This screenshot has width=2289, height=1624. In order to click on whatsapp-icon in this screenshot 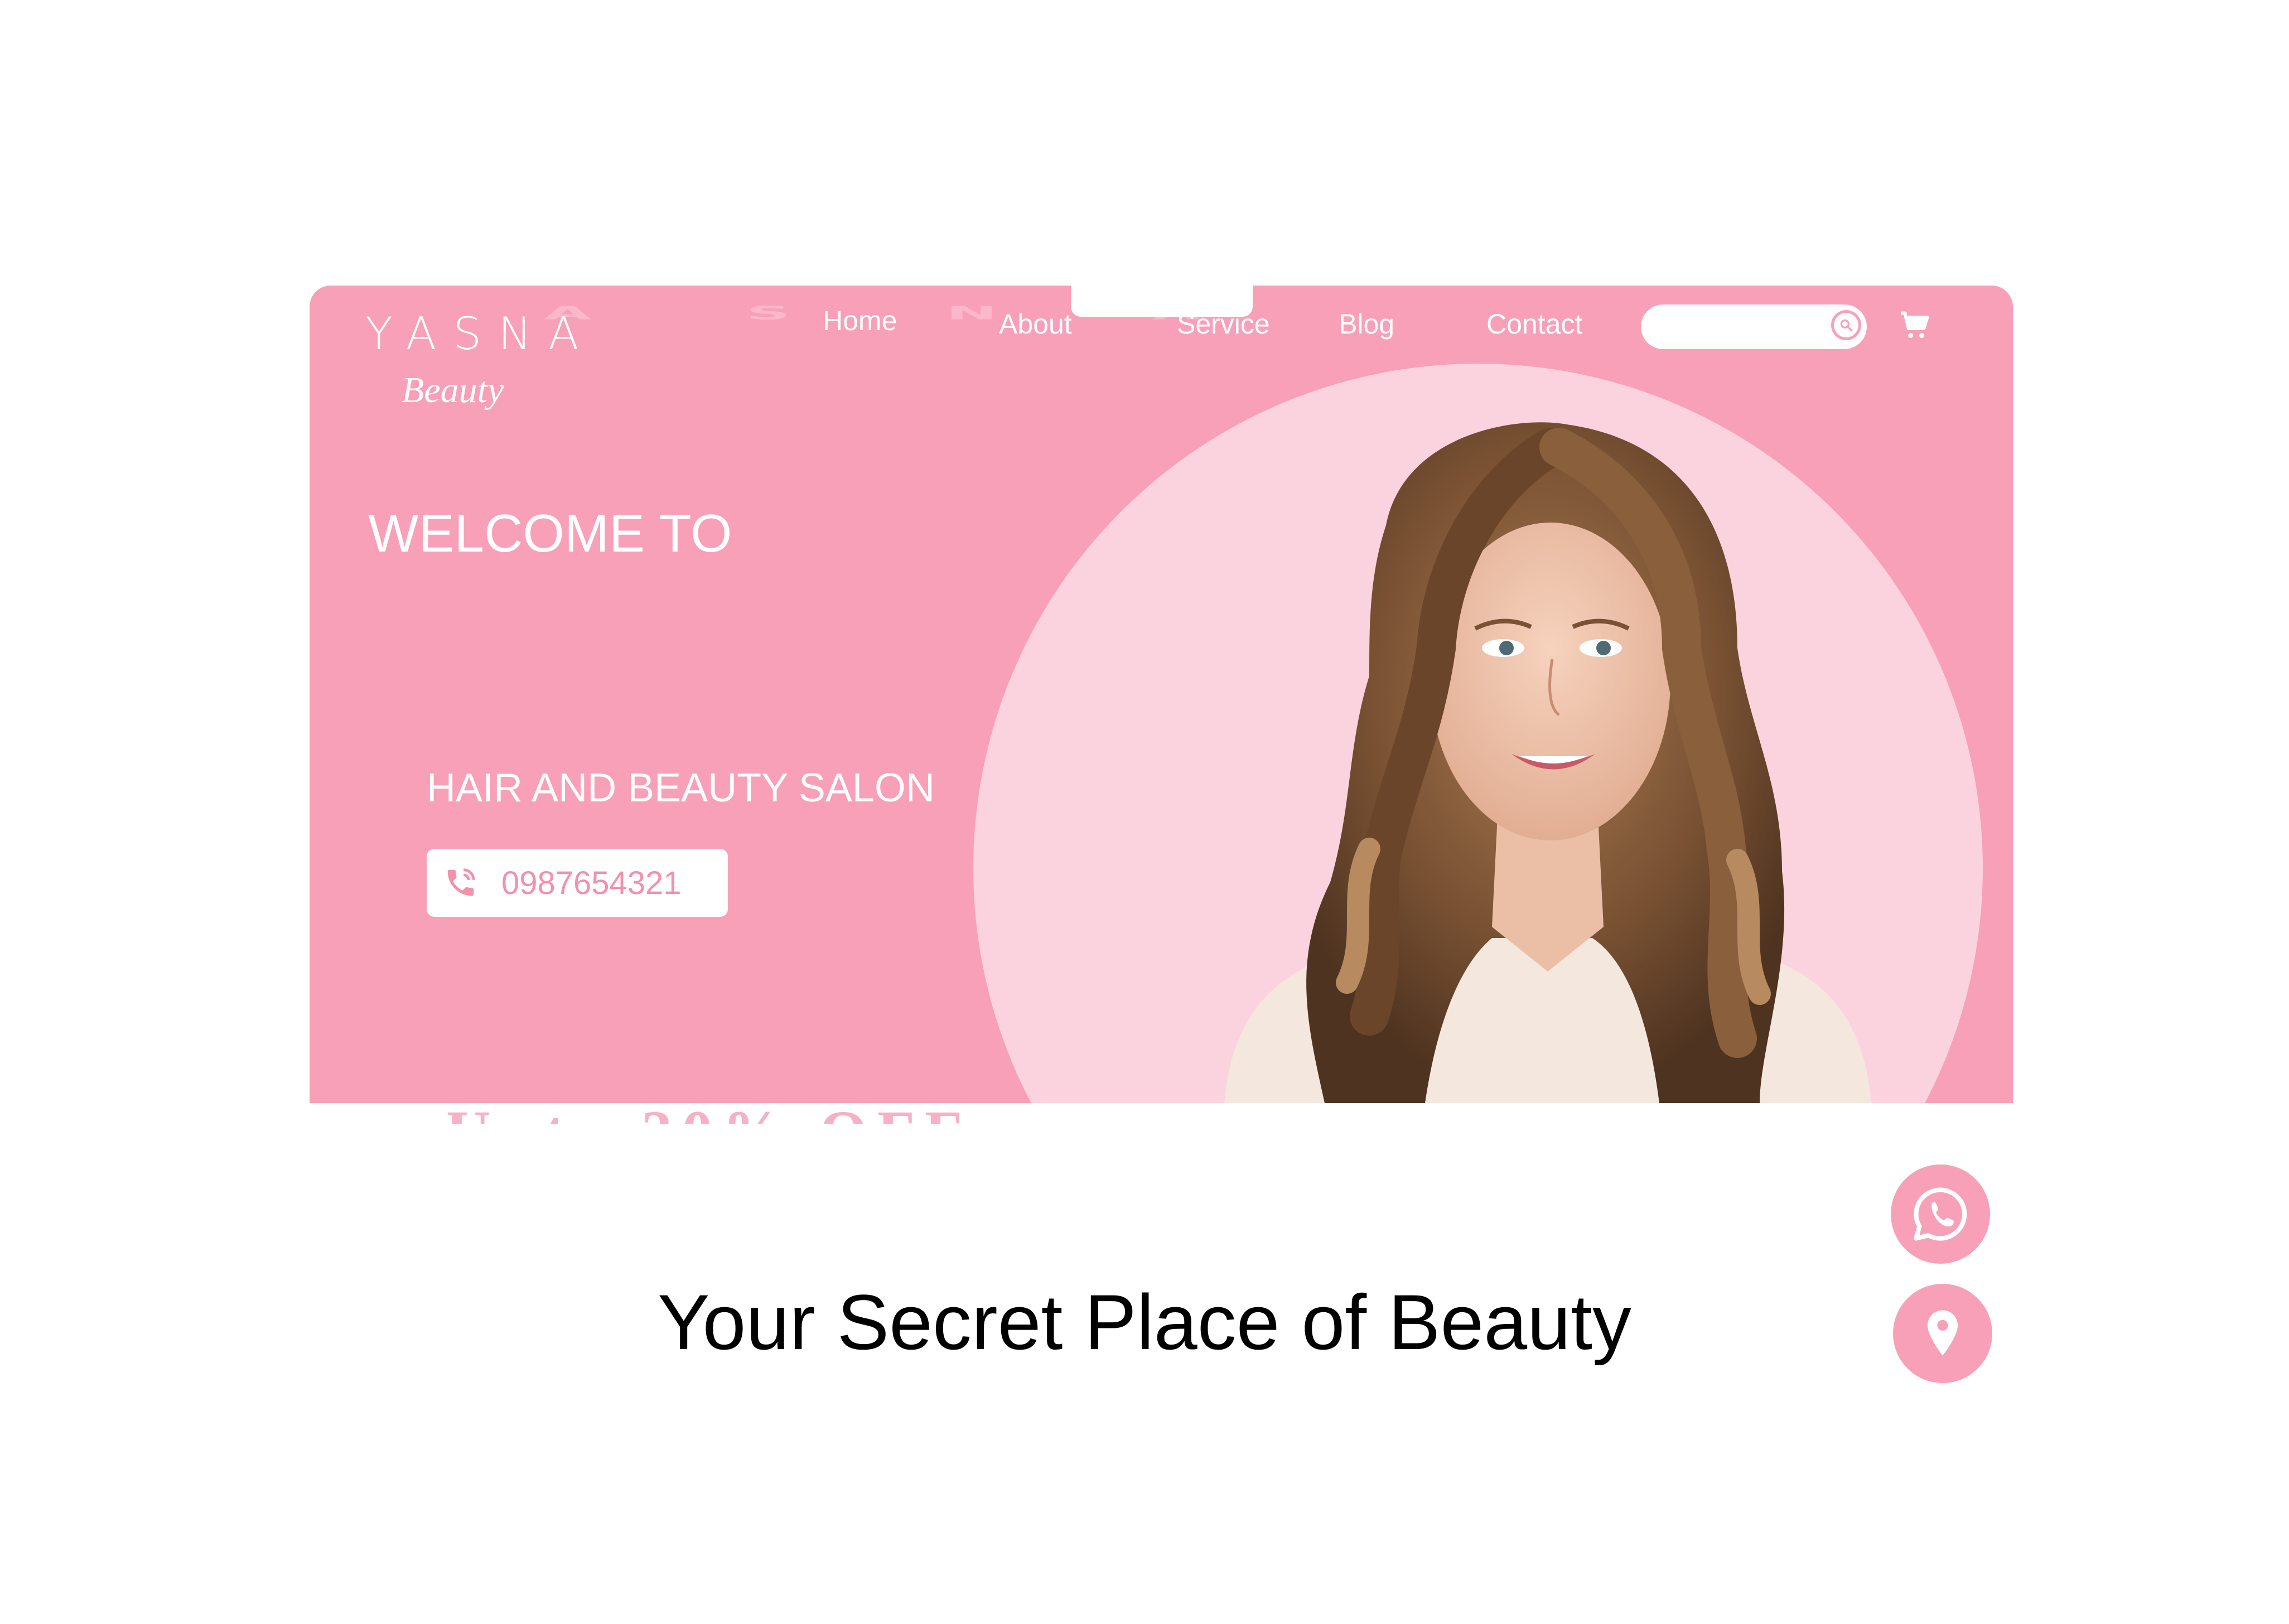, I will do `click(1940, 1214)`.